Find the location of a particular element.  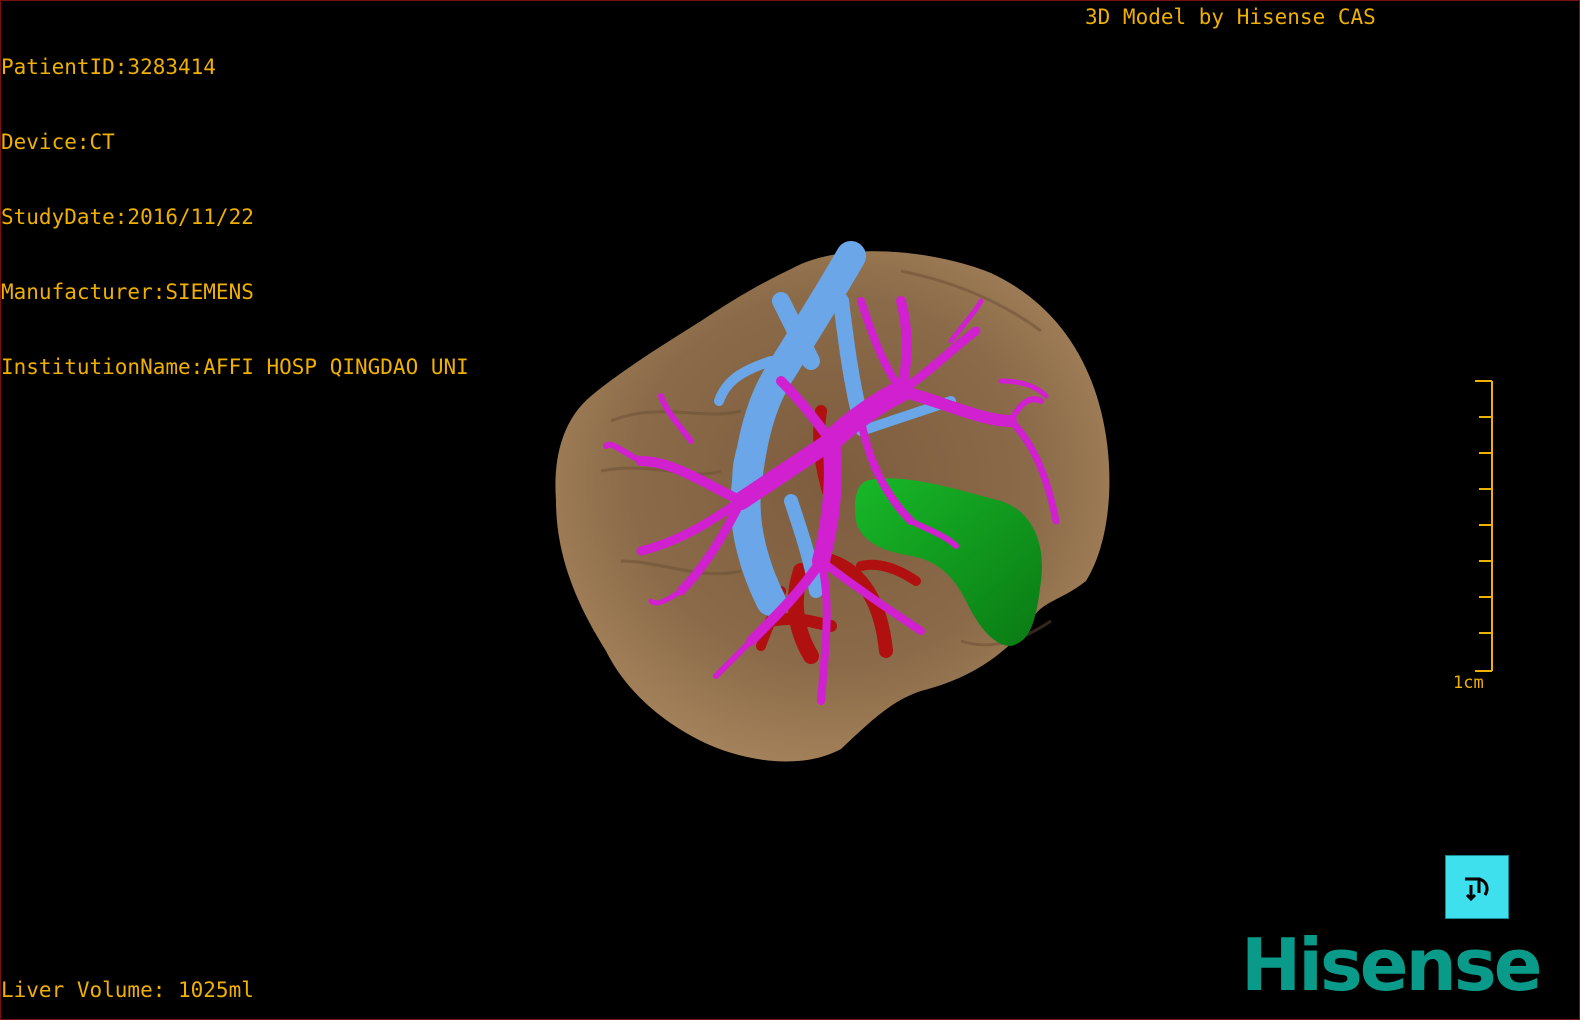

reset-view-icon is located at coordinates (1477, 889).